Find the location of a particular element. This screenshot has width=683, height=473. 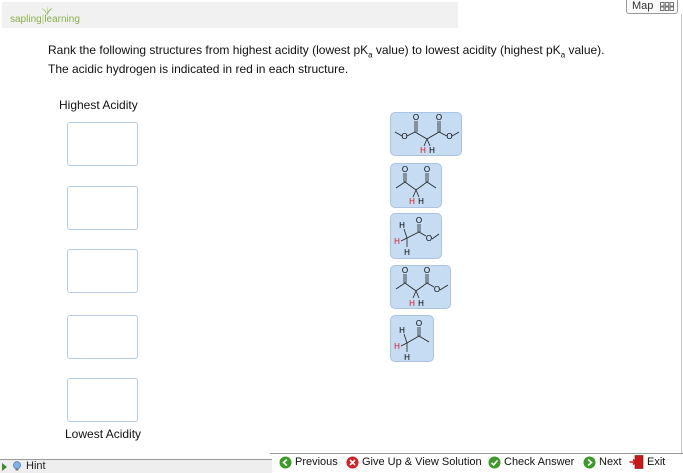

give-up-x-icon is located at coordinates (352, 462).